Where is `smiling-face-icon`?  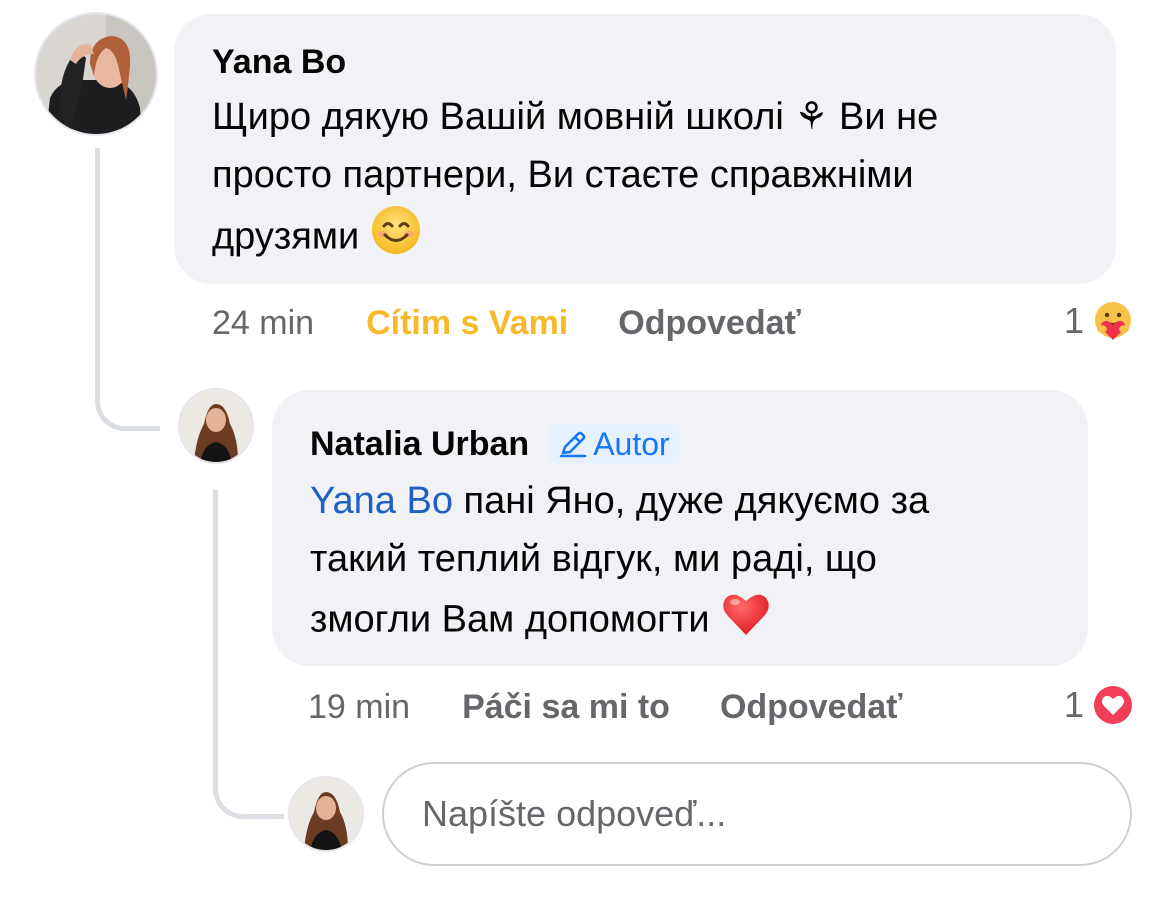 smiling-face-icon is located at coordinates (396, 238).